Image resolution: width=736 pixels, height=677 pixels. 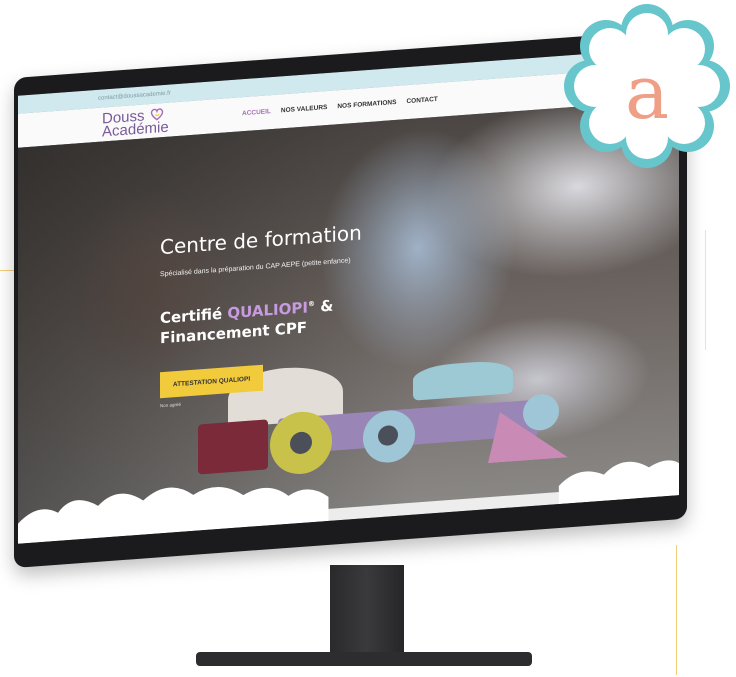 I want to click on site-logo: Douss Académie, so click(x=135, y=124).